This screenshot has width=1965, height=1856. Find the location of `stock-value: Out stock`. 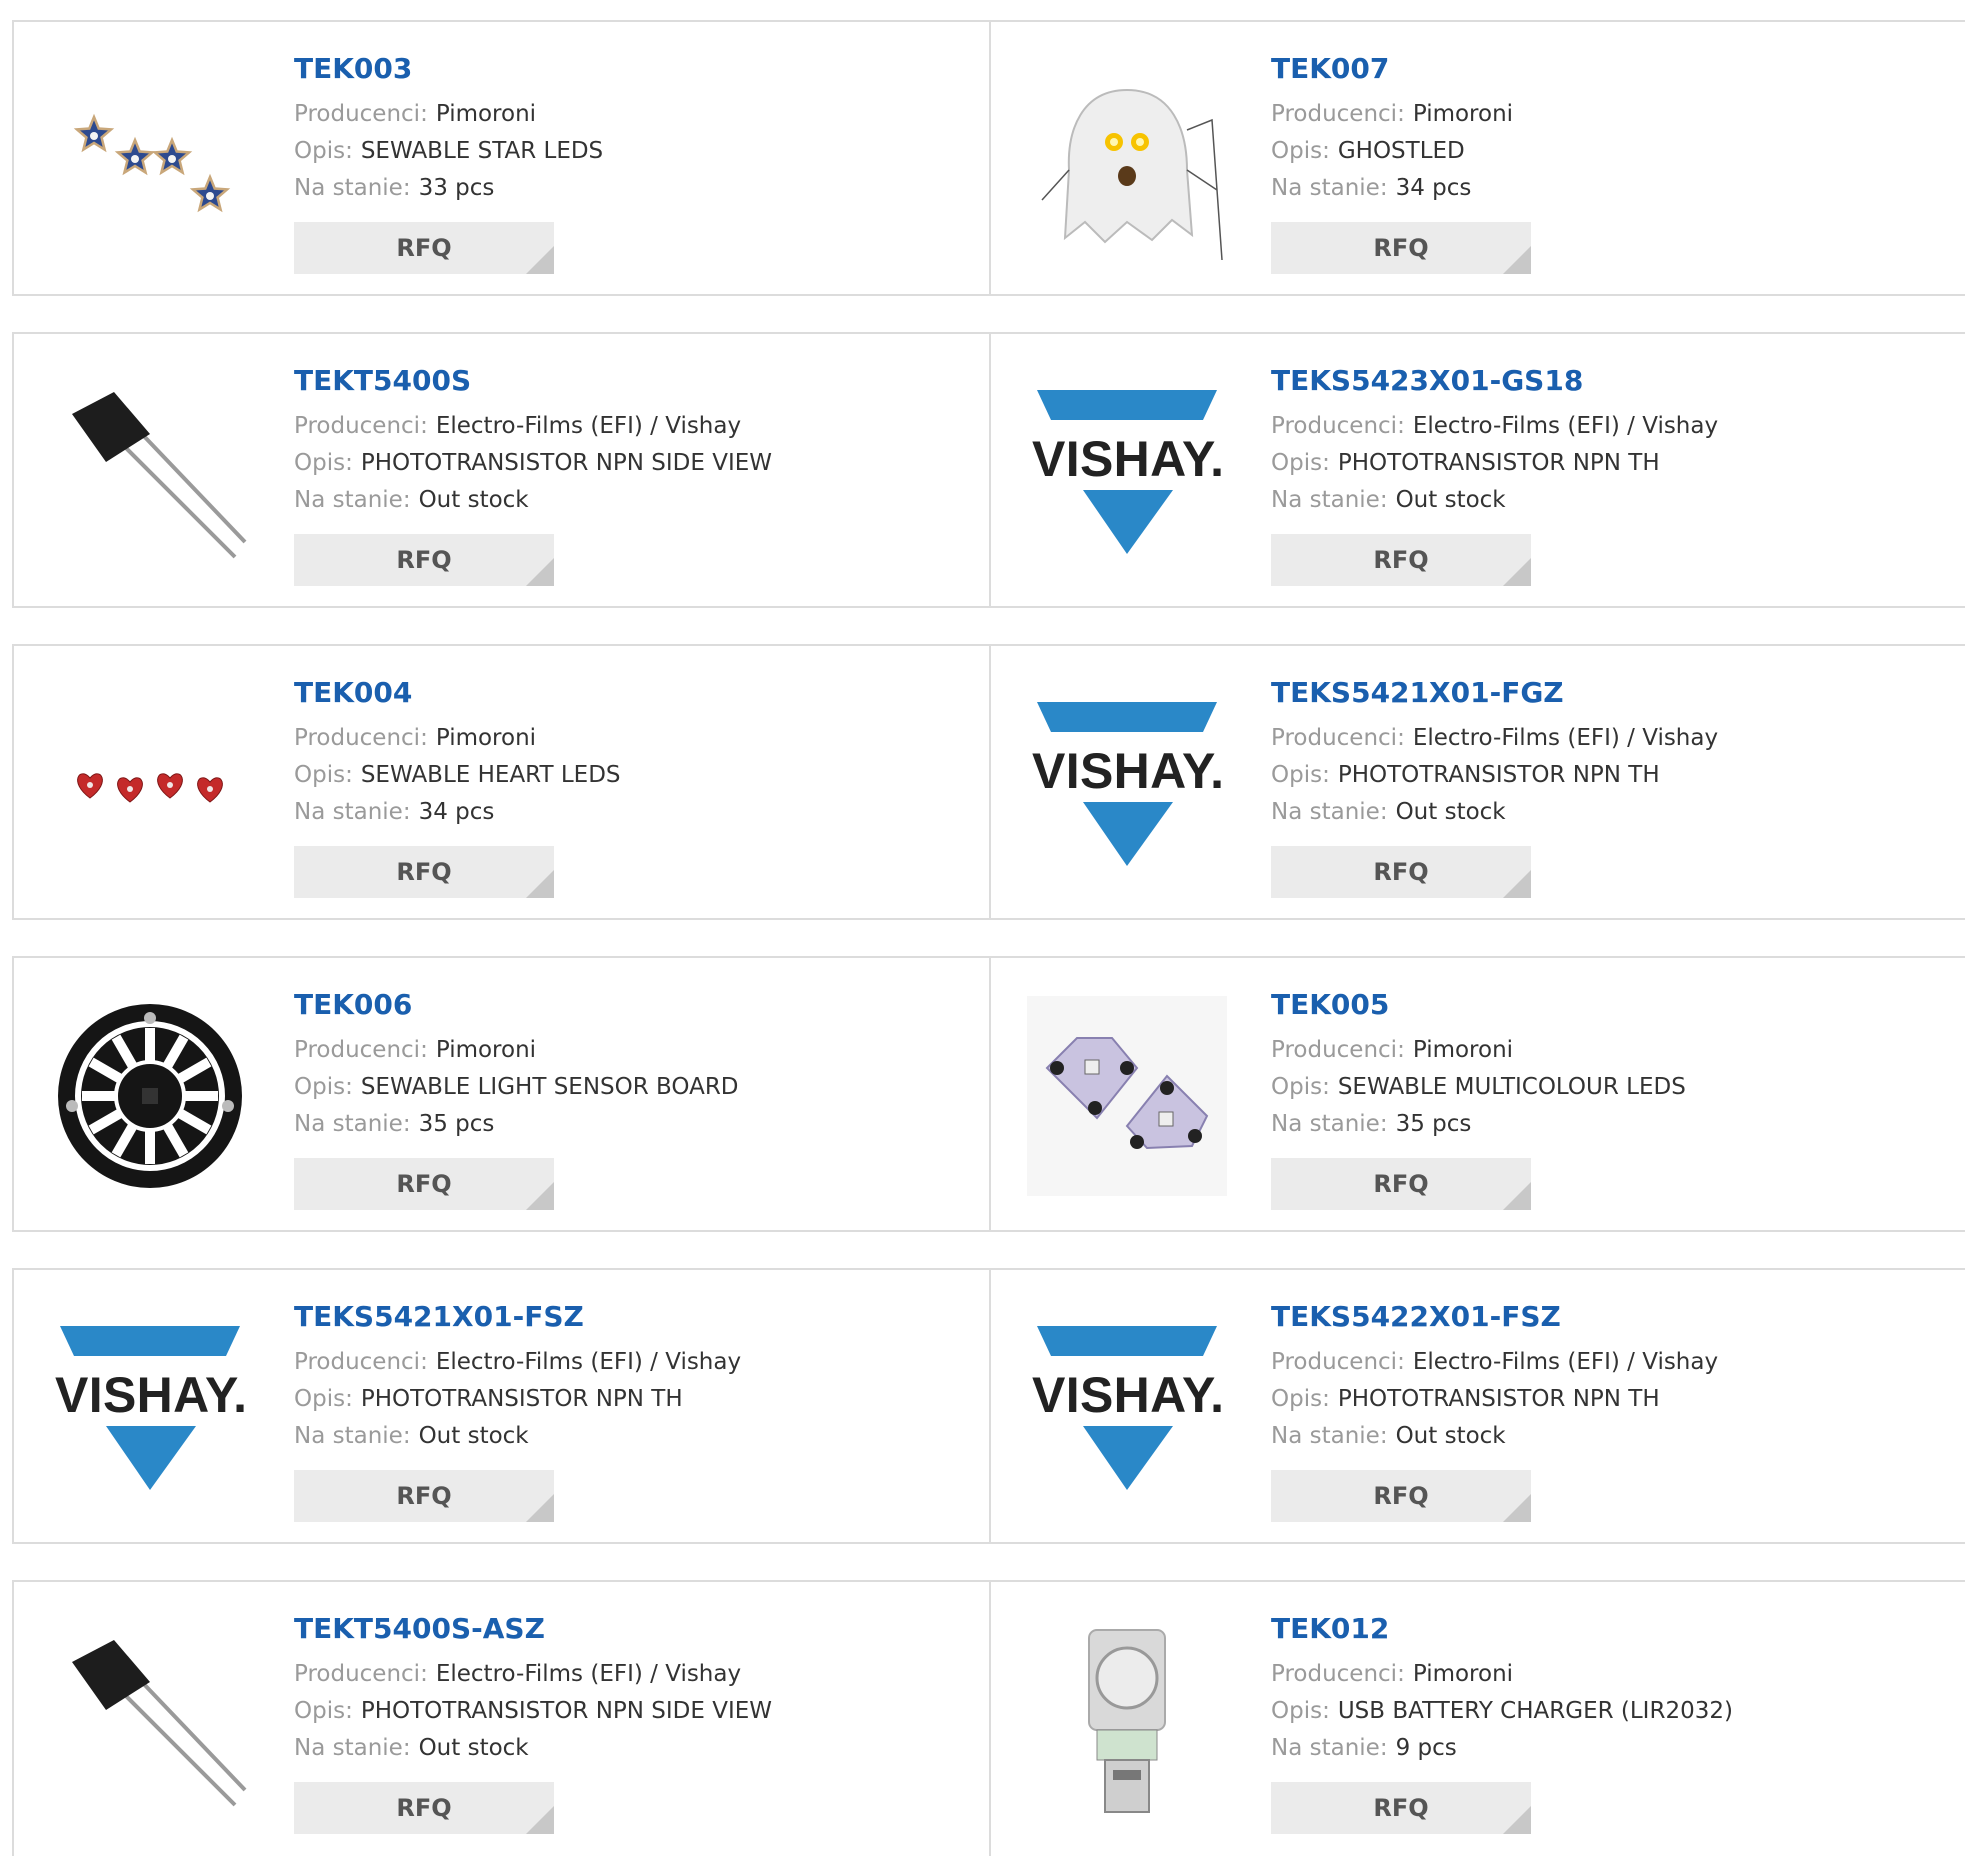

stock-value: Out stock is located at coordinates (1450, 500).